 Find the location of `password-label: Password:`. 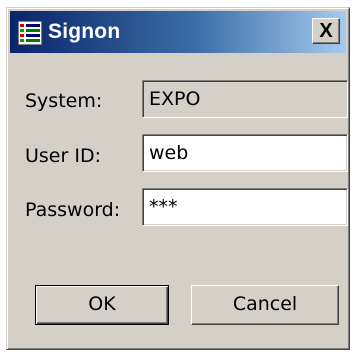

password-label: Password: is located at coordinates (73, 210).